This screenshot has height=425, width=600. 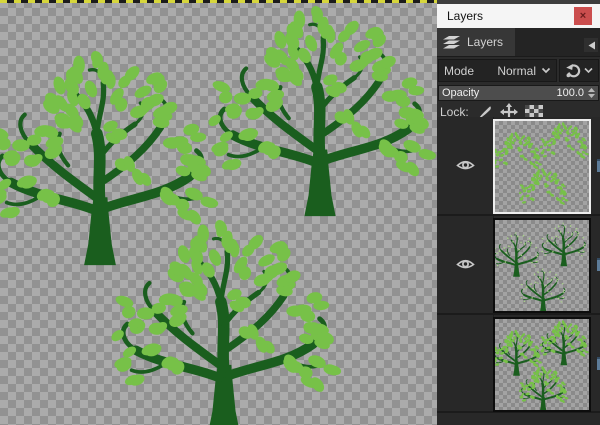 I want to click on layer-boundary-dashes, so click(x=218, y=1).